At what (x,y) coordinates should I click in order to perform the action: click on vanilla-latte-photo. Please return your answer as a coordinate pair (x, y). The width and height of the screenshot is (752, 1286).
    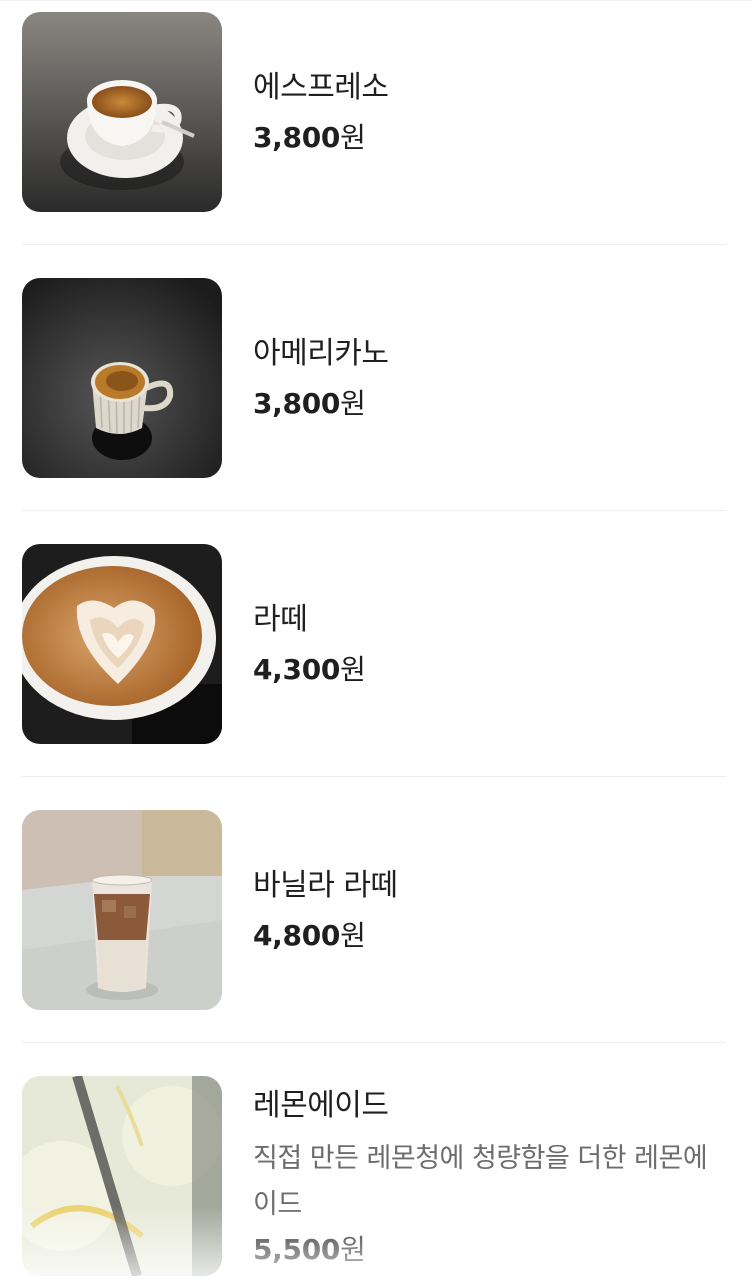
    Looking at the image, I should click on (122, 910).